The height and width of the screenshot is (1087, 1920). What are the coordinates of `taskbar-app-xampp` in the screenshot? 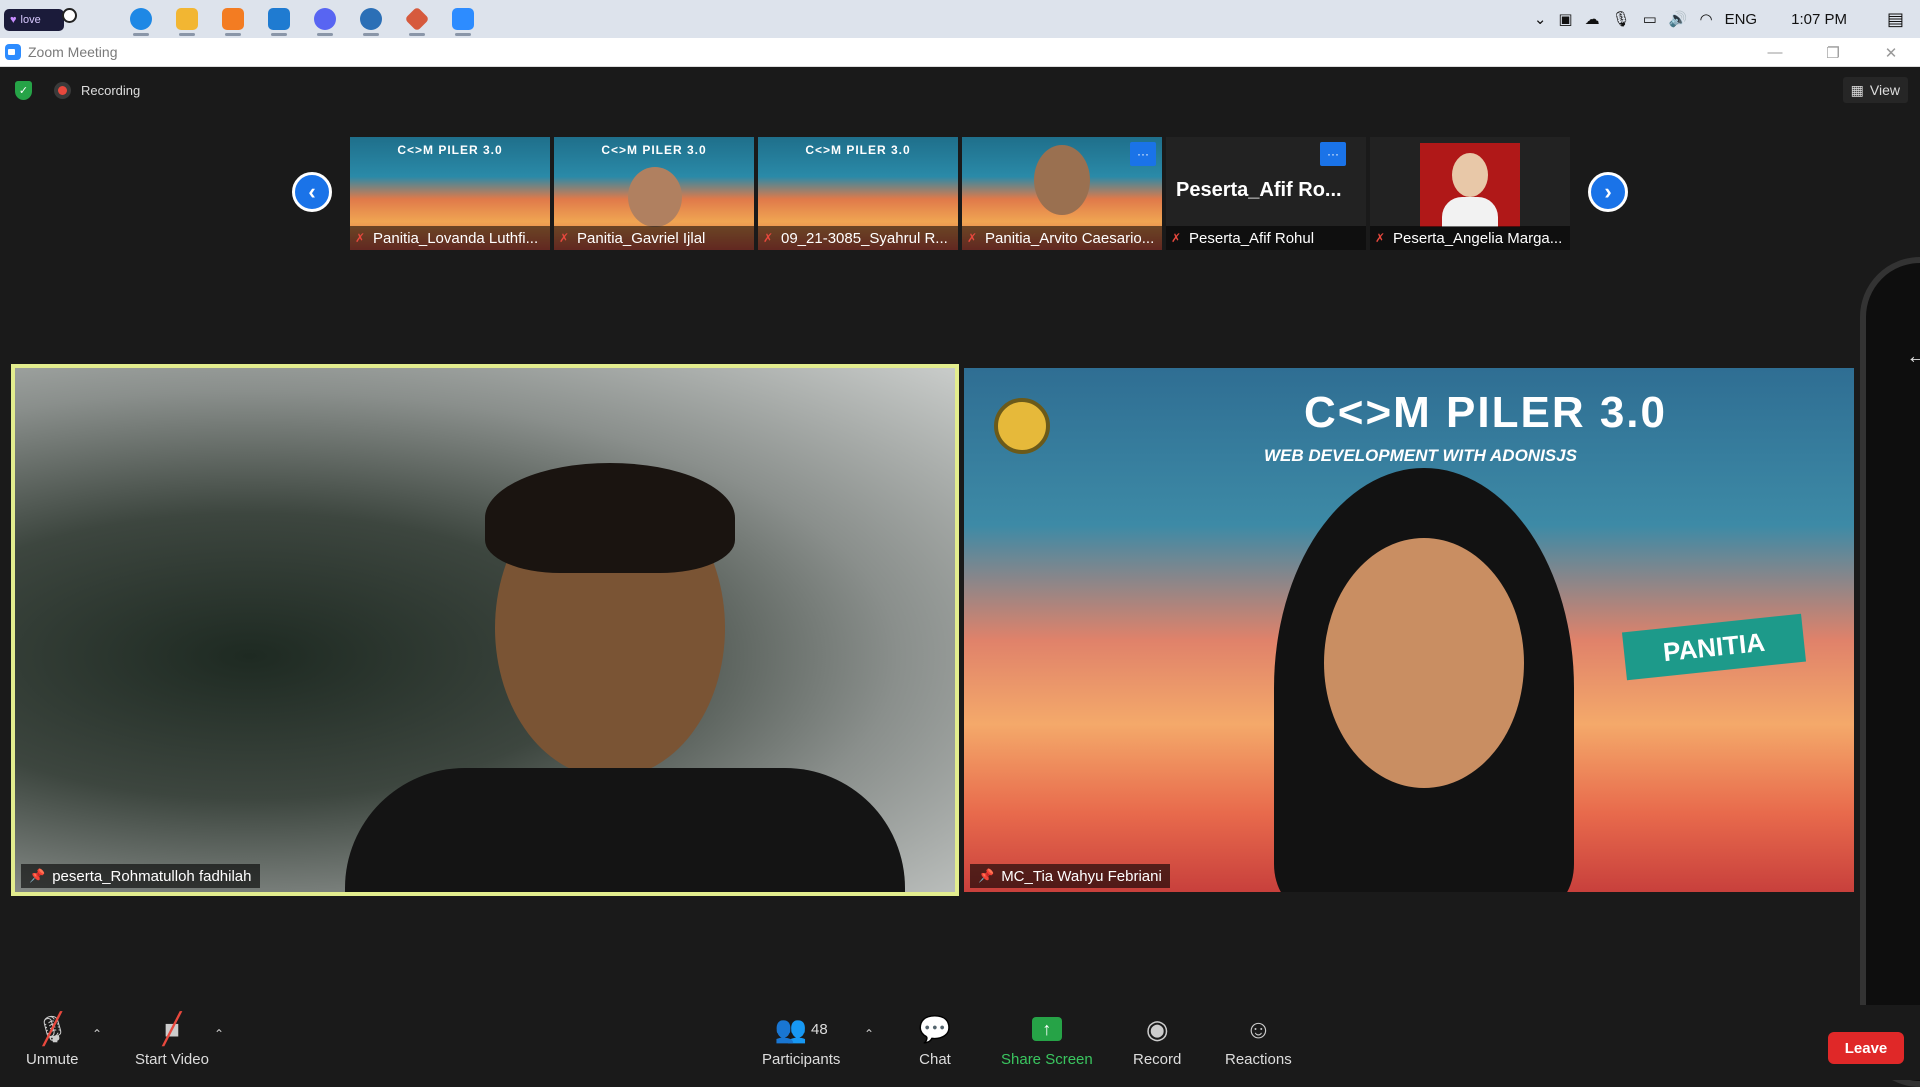 It's located at (233, 19).